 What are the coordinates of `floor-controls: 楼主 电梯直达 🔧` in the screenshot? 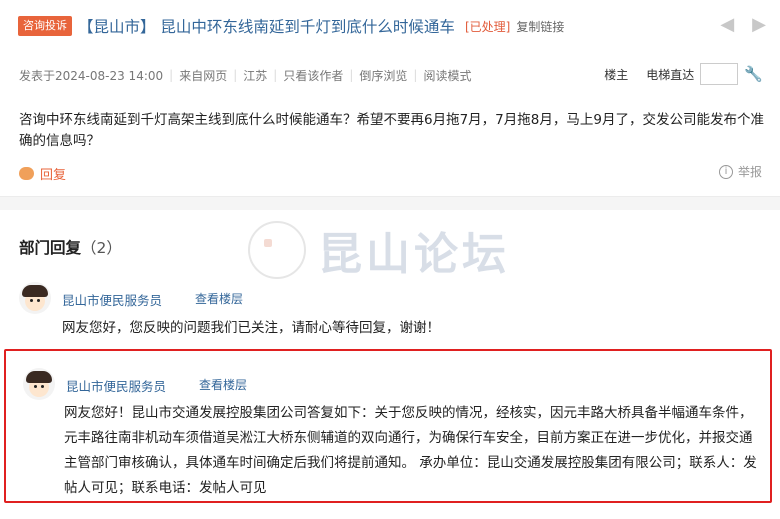 It's located at (683, 74).